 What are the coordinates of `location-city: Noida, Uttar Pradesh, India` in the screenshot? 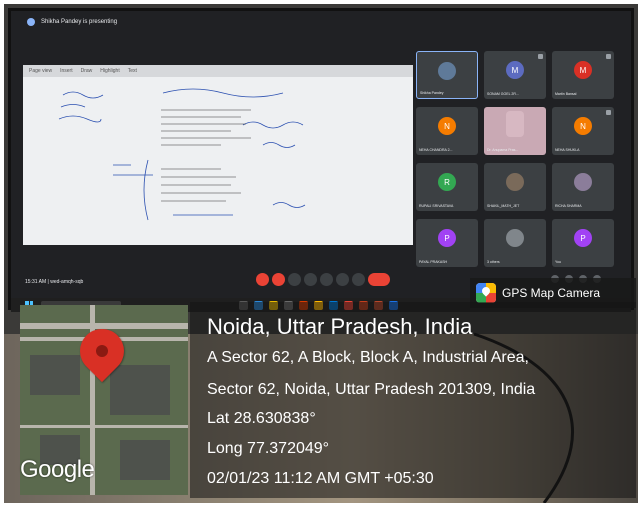 It's located at (340, 326).